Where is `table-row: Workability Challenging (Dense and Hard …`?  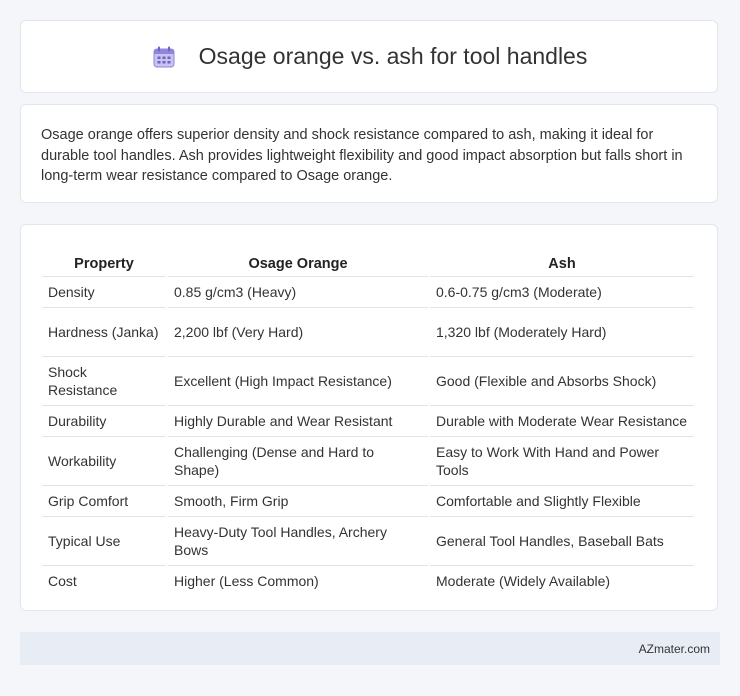
table-row: Workability Challenging (Dense and Hard … is located at coordinates (368, 461).